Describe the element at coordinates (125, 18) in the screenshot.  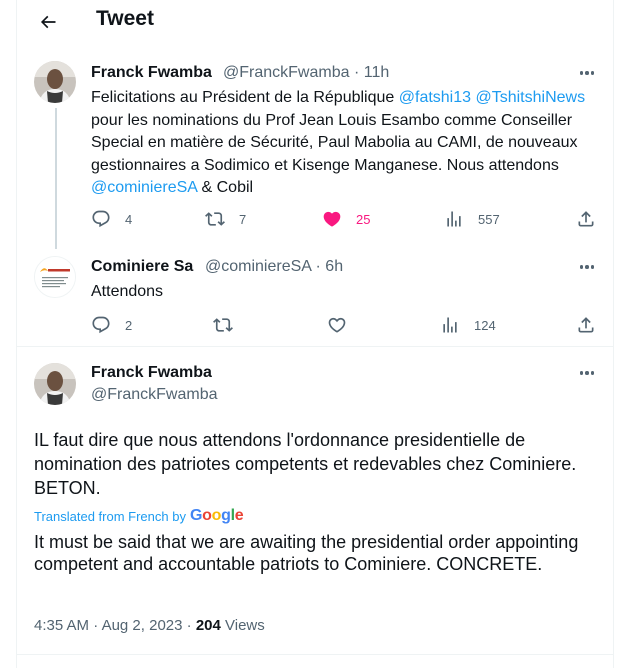
I see `page-title: Tweet` at that location.